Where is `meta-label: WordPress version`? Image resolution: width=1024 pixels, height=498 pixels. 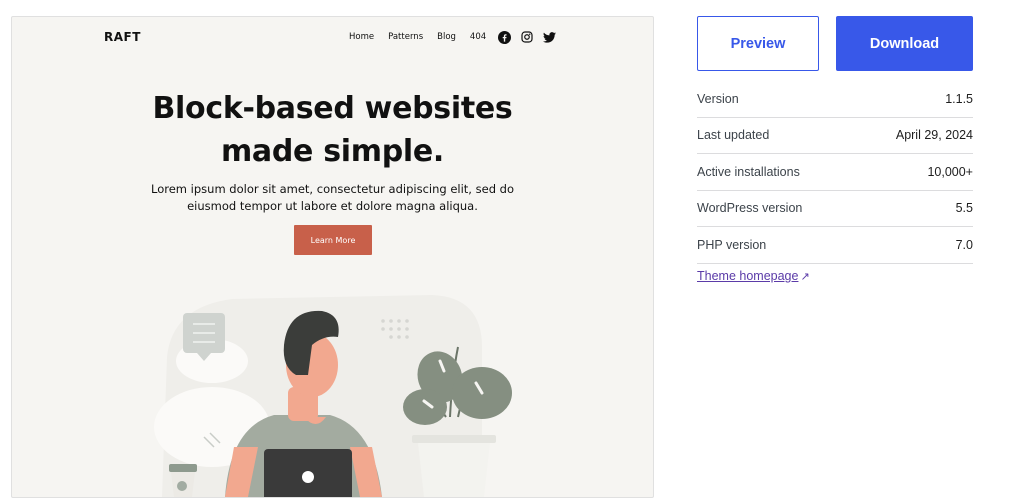 meta-label: WordPress version is located at coordinates (750, 208).